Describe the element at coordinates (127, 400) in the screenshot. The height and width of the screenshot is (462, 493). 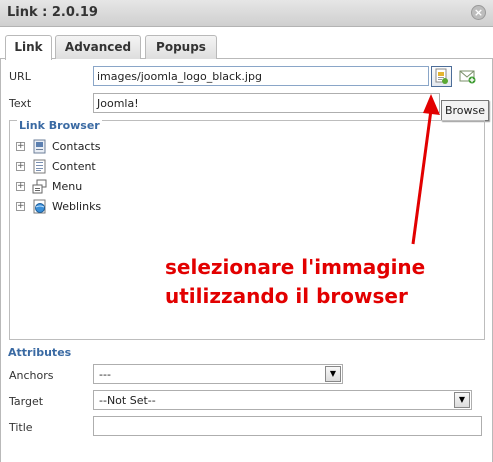
I see `target-value: --Not Set--` at that location.